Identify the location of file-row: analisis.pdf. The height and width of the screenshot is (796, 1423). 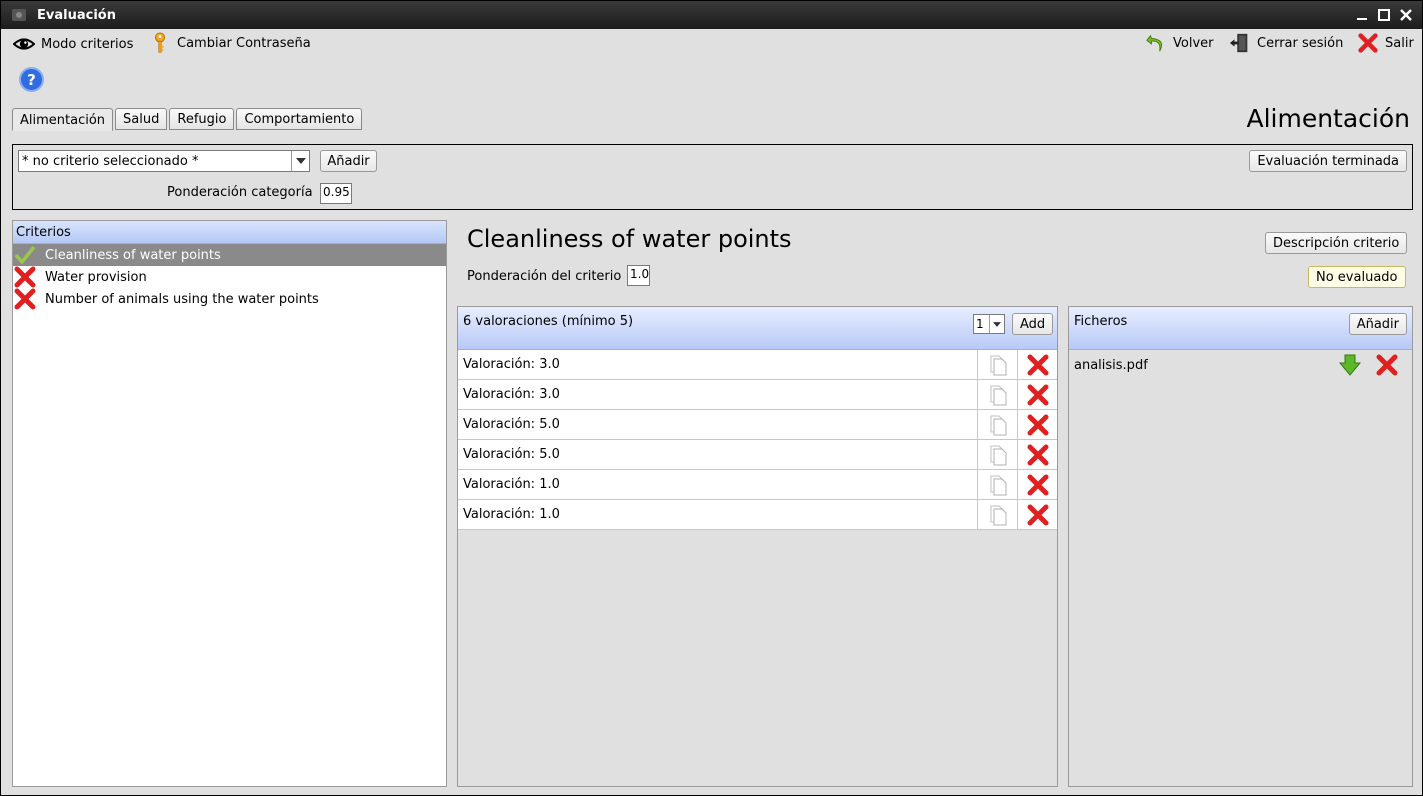
(1240, 365).